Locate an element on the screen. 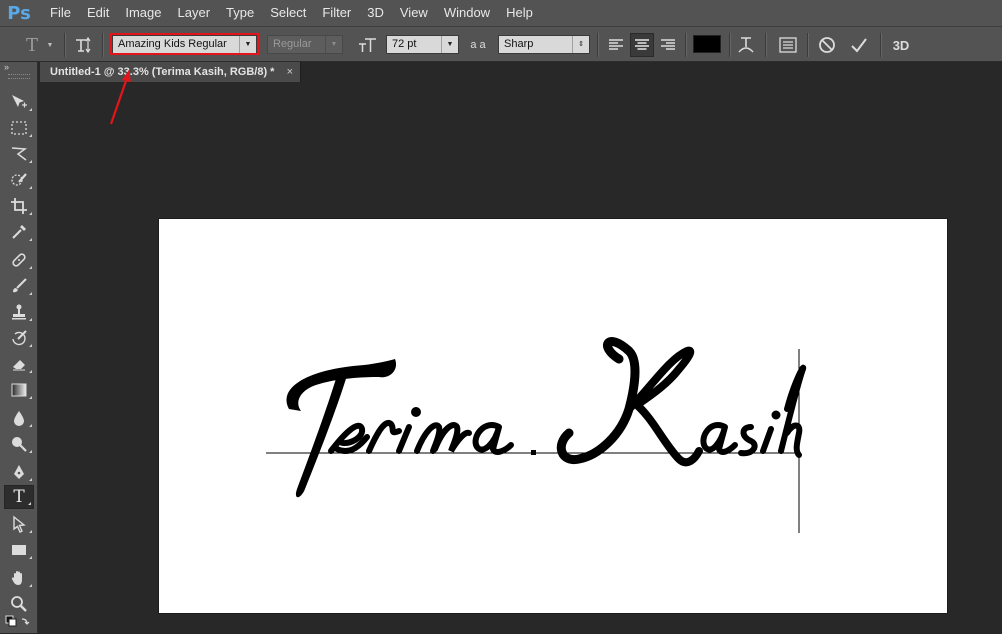 This screenshot has width=1002, height=634. blur-tool-icon is located at coordinates (19, 418).